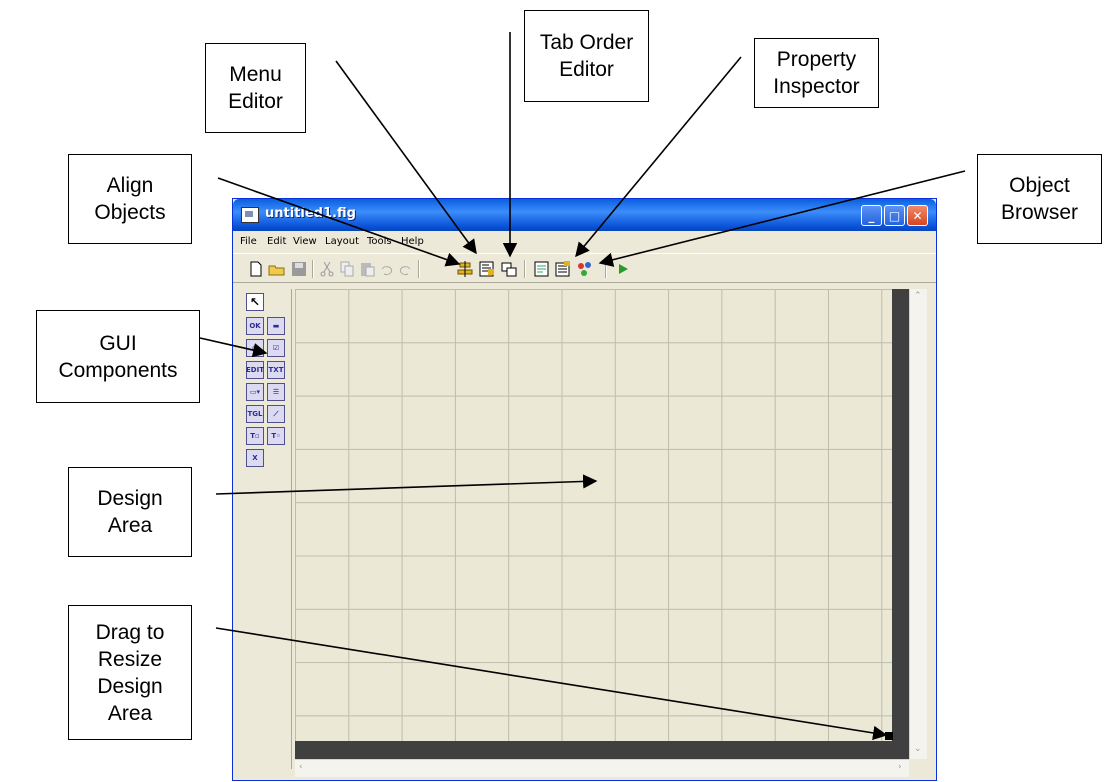 Image resolution: width=1120 pixels, height=782 pixels. What do you see at coordinates (339, 222) in the screenshot?
I see `arrow-align-objects` at bounding box center [339, 222].